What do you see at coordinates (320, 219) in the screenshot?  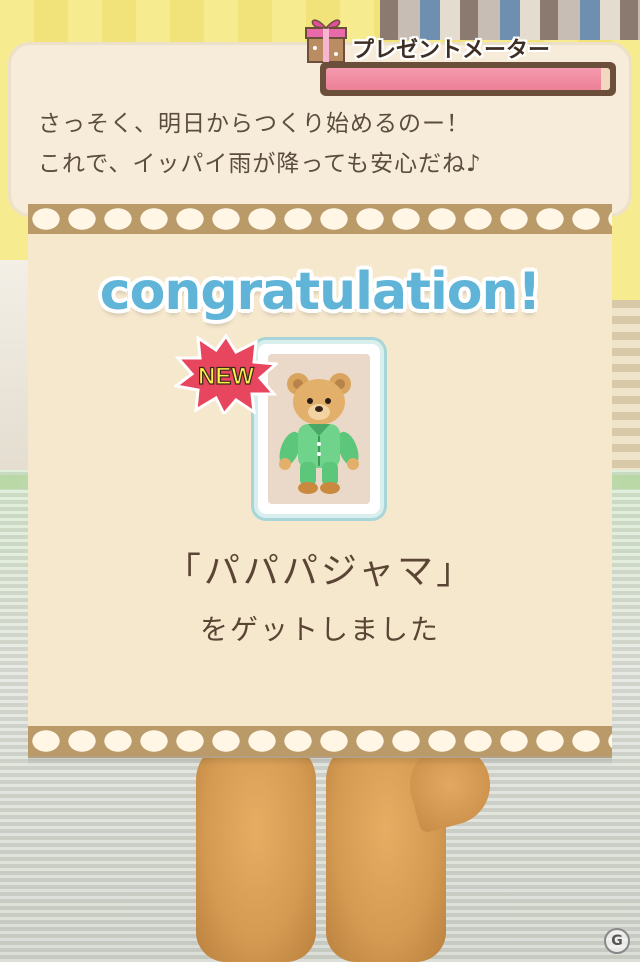 I see `scalloped-border-top` at bounding box center [320, 219].